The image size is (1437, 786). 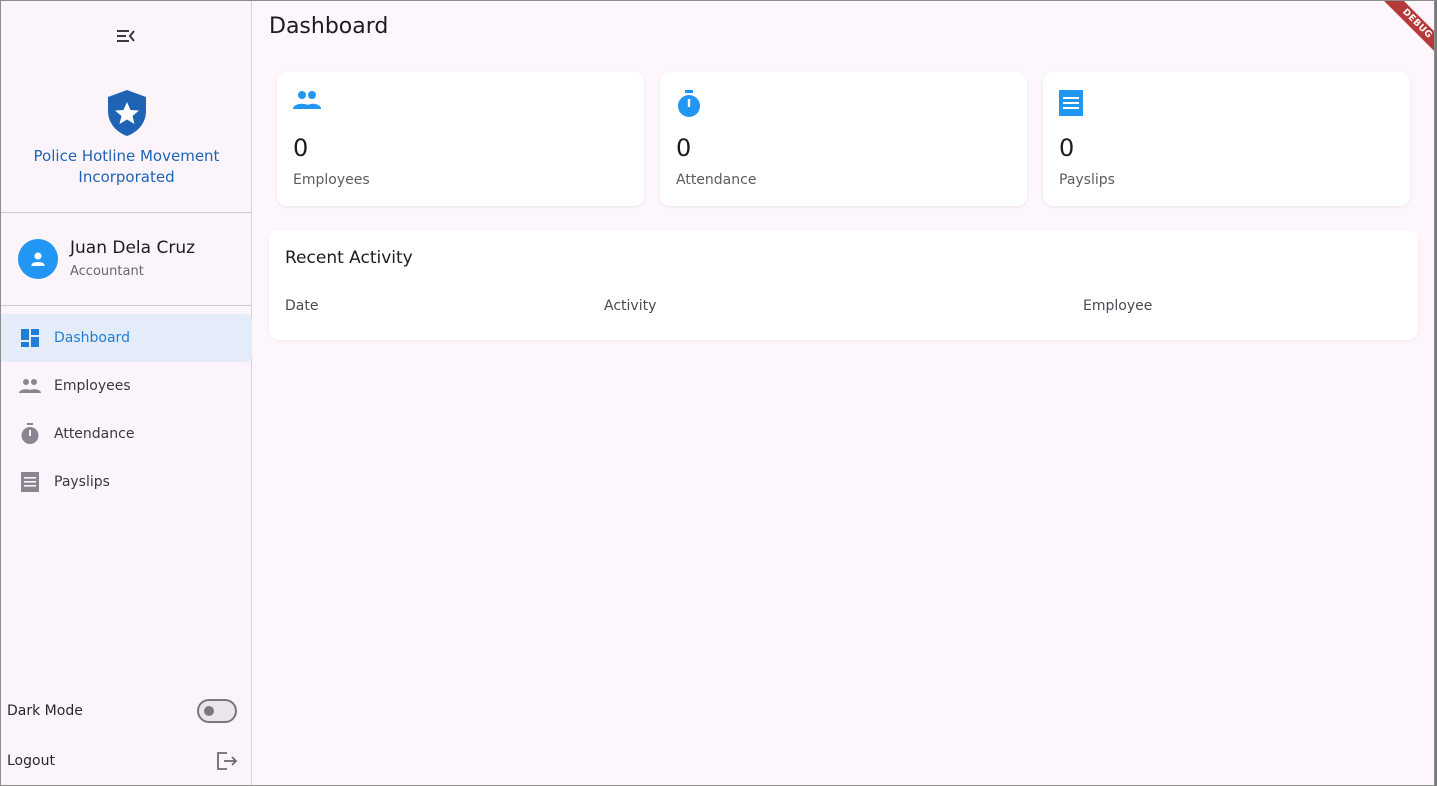 What do you see at coordinates (217, 711) in the screenshot?
I see `dark-mode-toggle` at bounding box center [217, 711].